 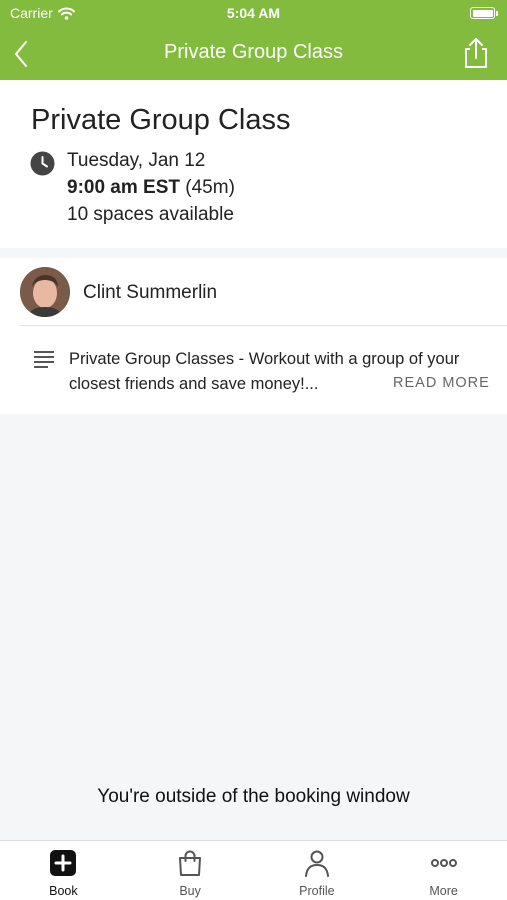 I want to click on tab-bar: Book Buy Profile More, so click(x=253, y=870).